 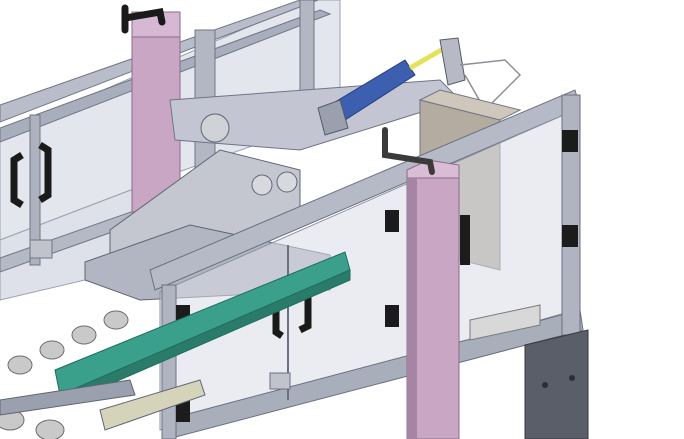 I want to click on front-pillar-shade, so click(x=412, y=308).